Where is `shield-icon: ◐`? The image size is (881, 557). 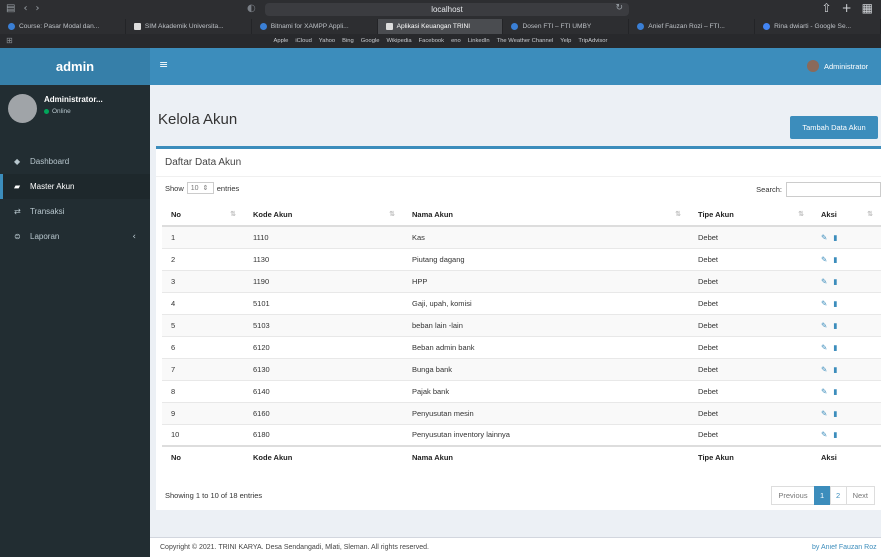 shield-icon: ◐ is located at coordinates (251, 8).